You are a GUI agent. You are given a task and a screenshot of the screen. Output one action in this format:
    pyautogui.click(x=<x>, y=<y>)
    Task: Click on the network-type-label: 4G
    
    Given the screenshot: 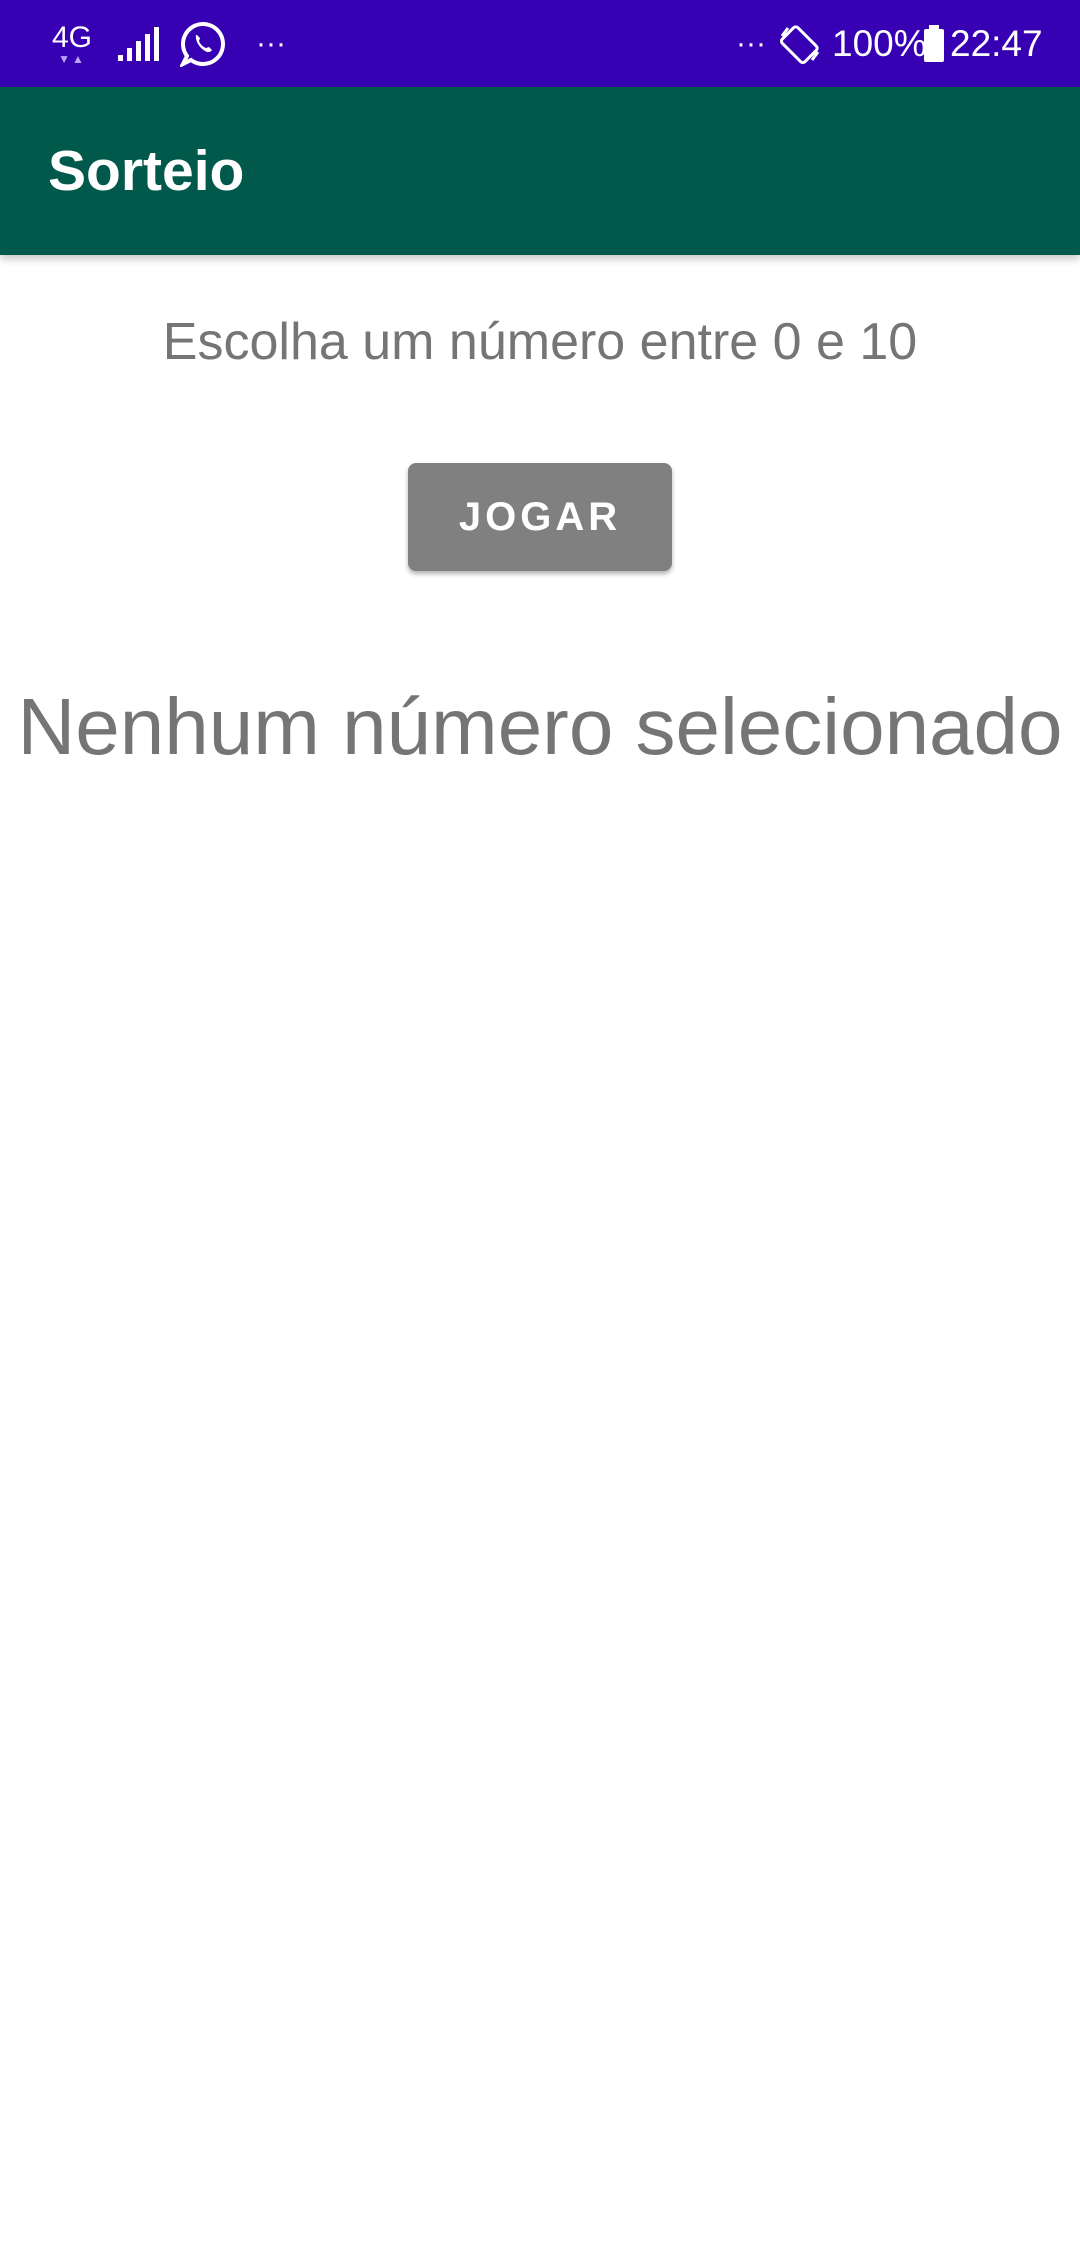 What is the action you would take?
    pyautogui.click(x=72, y=37)
    